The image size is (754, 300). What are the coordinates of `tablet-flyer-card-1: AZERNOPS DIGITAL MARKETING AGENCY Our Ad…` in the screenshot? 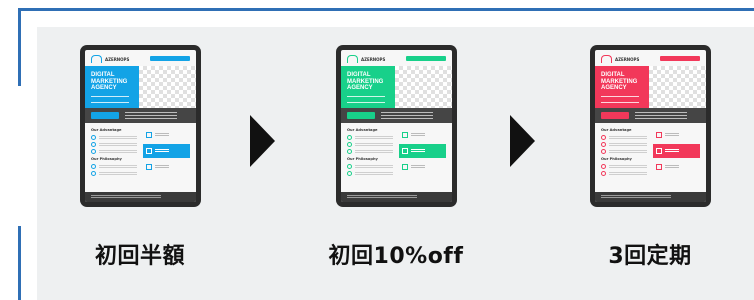 It's located at (140, 126).